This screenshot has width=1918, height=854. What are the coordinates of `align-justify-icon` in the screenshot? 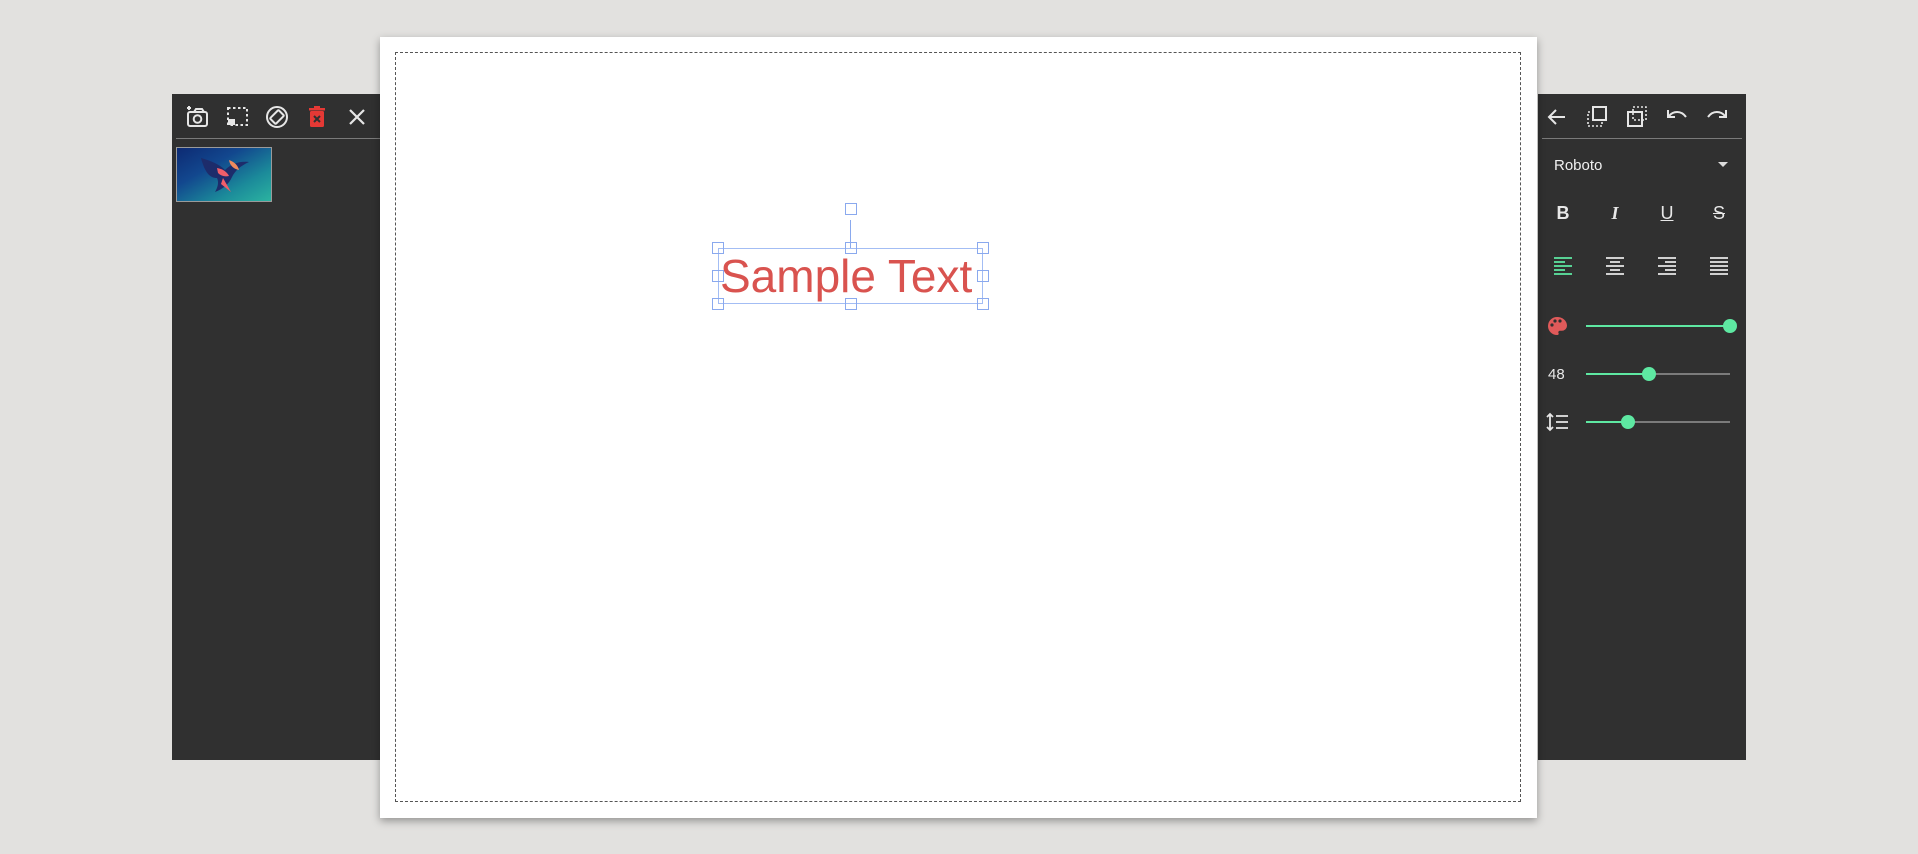 It's located at (1719, 266).